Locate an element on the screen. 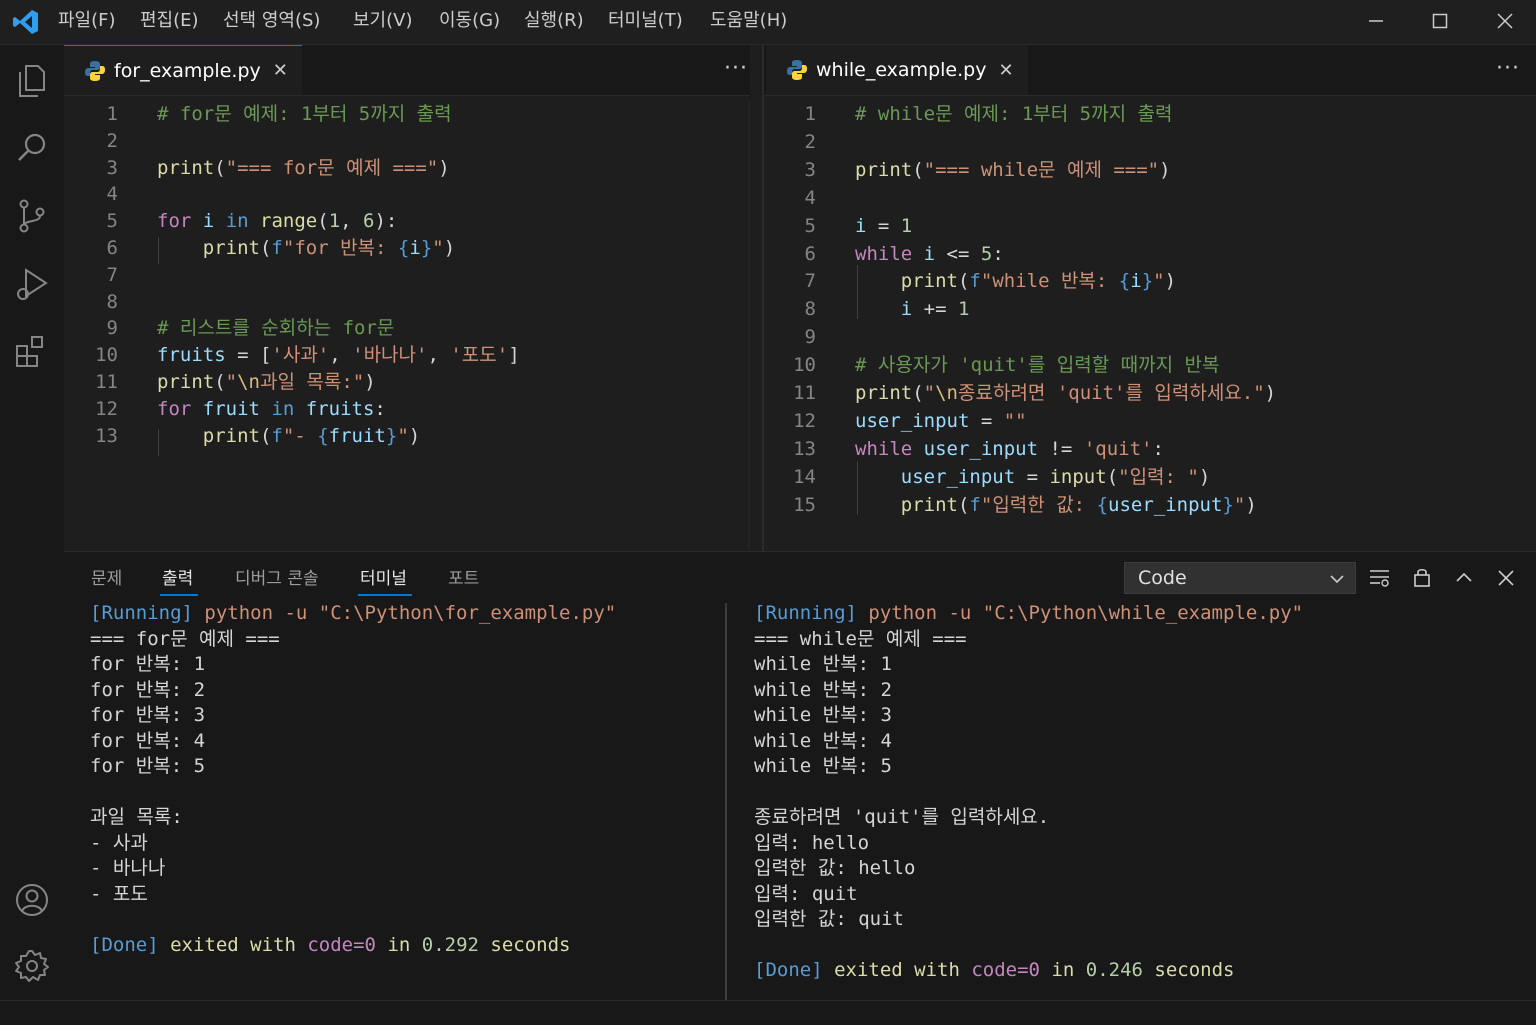 The width and height of the screenshot is (1536, 1025). exited-text: exited with is located at coordinates (897, 970).